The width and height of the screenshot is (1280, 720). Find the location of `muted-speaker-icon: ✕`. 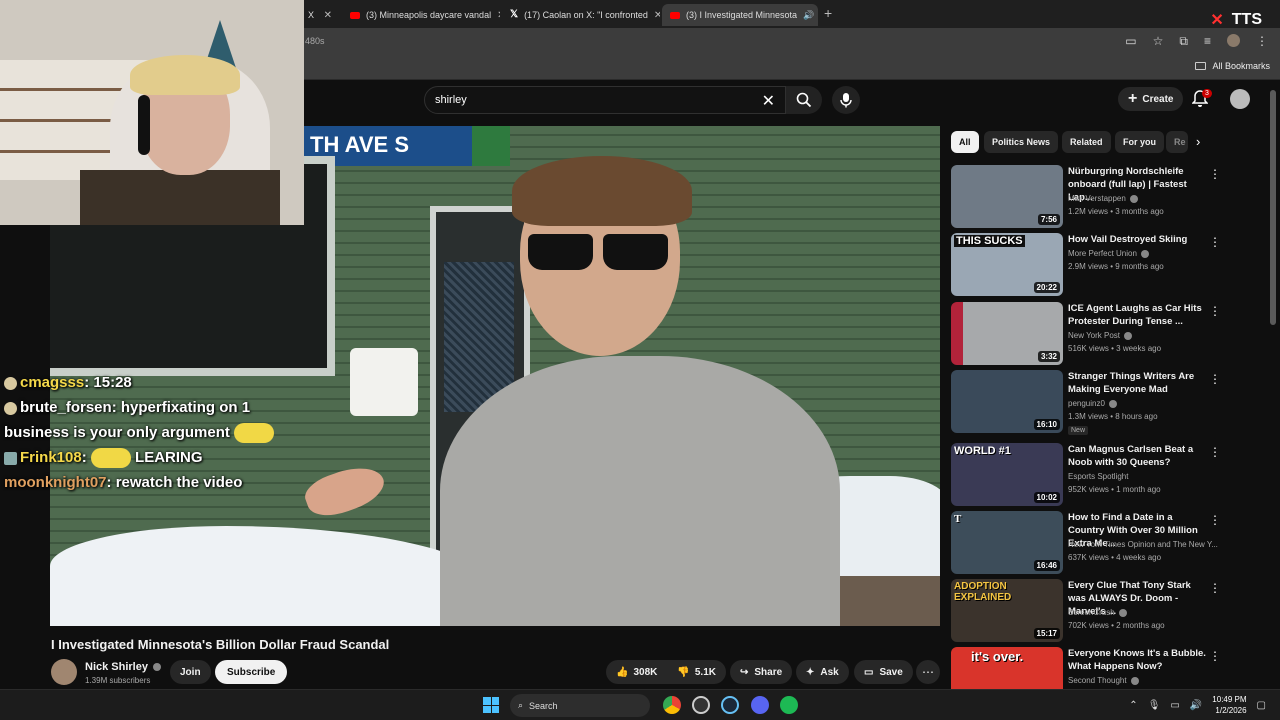

muted-speaker-icon: ✕ is located at coordinates (1217, 20).